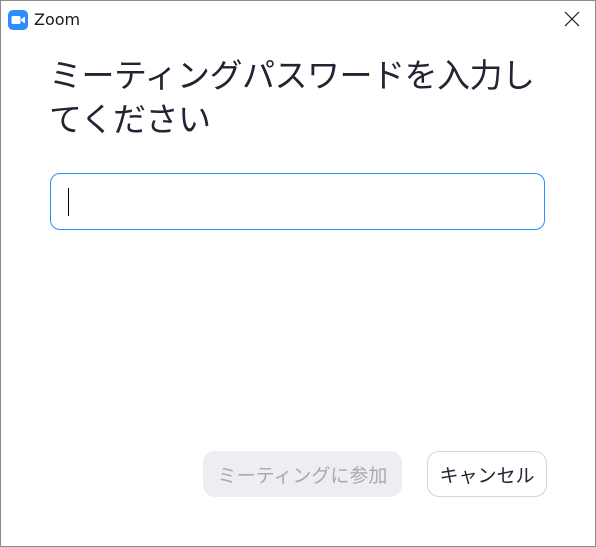  Describe the element at coordinates (487, 474) in the screenshot. I see `cancel-button: キャンセル` at that location.